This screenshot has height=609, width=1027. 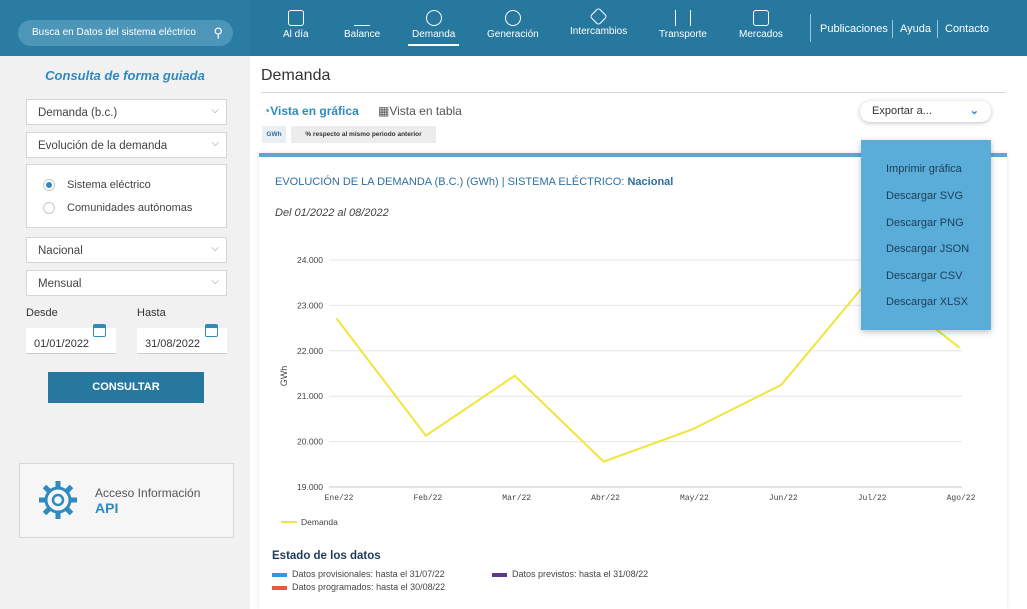 I want to click on status-forecast: Datos previstos: hasta el 31/08/22, so click(x=570, y=574).